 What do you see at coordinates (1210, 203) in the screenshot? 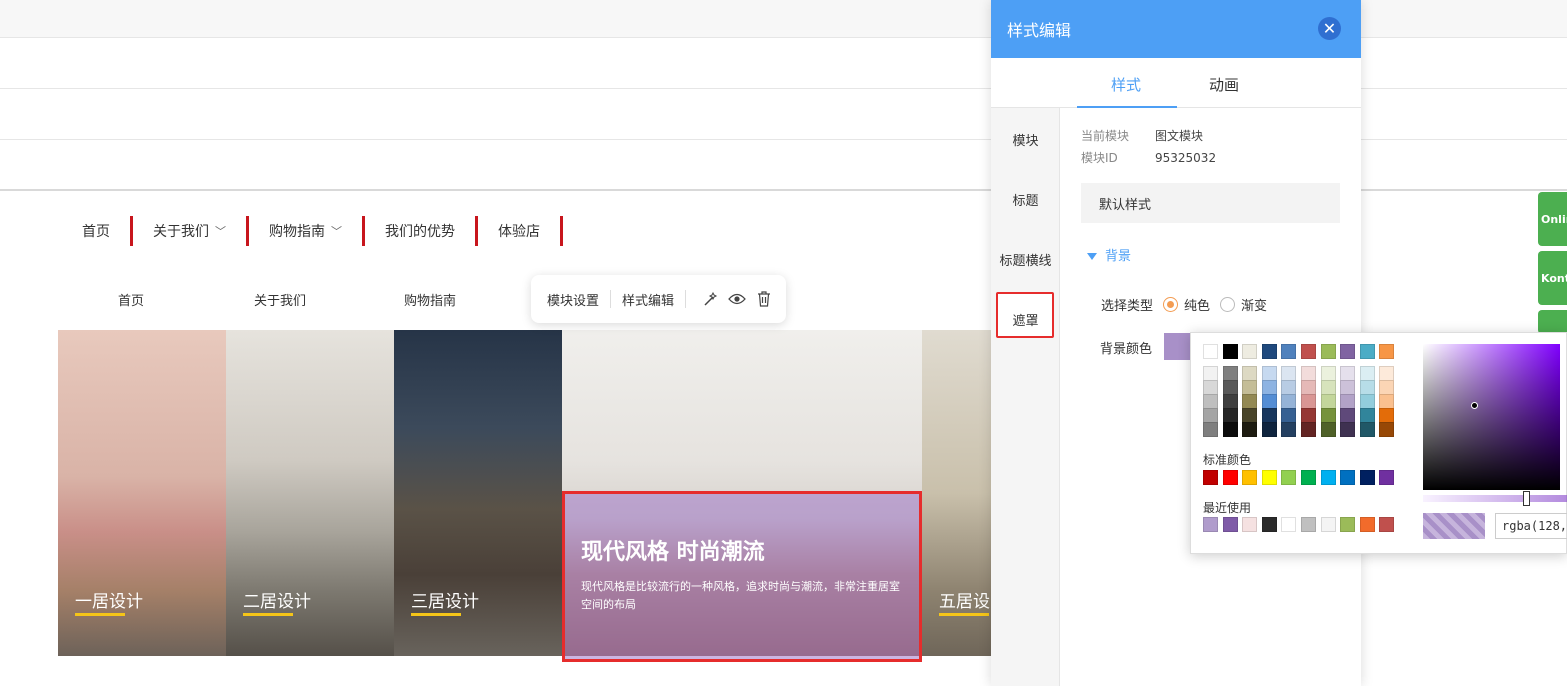
I see `default-style-button: 默认样式` at bounding box center [1210, 203].